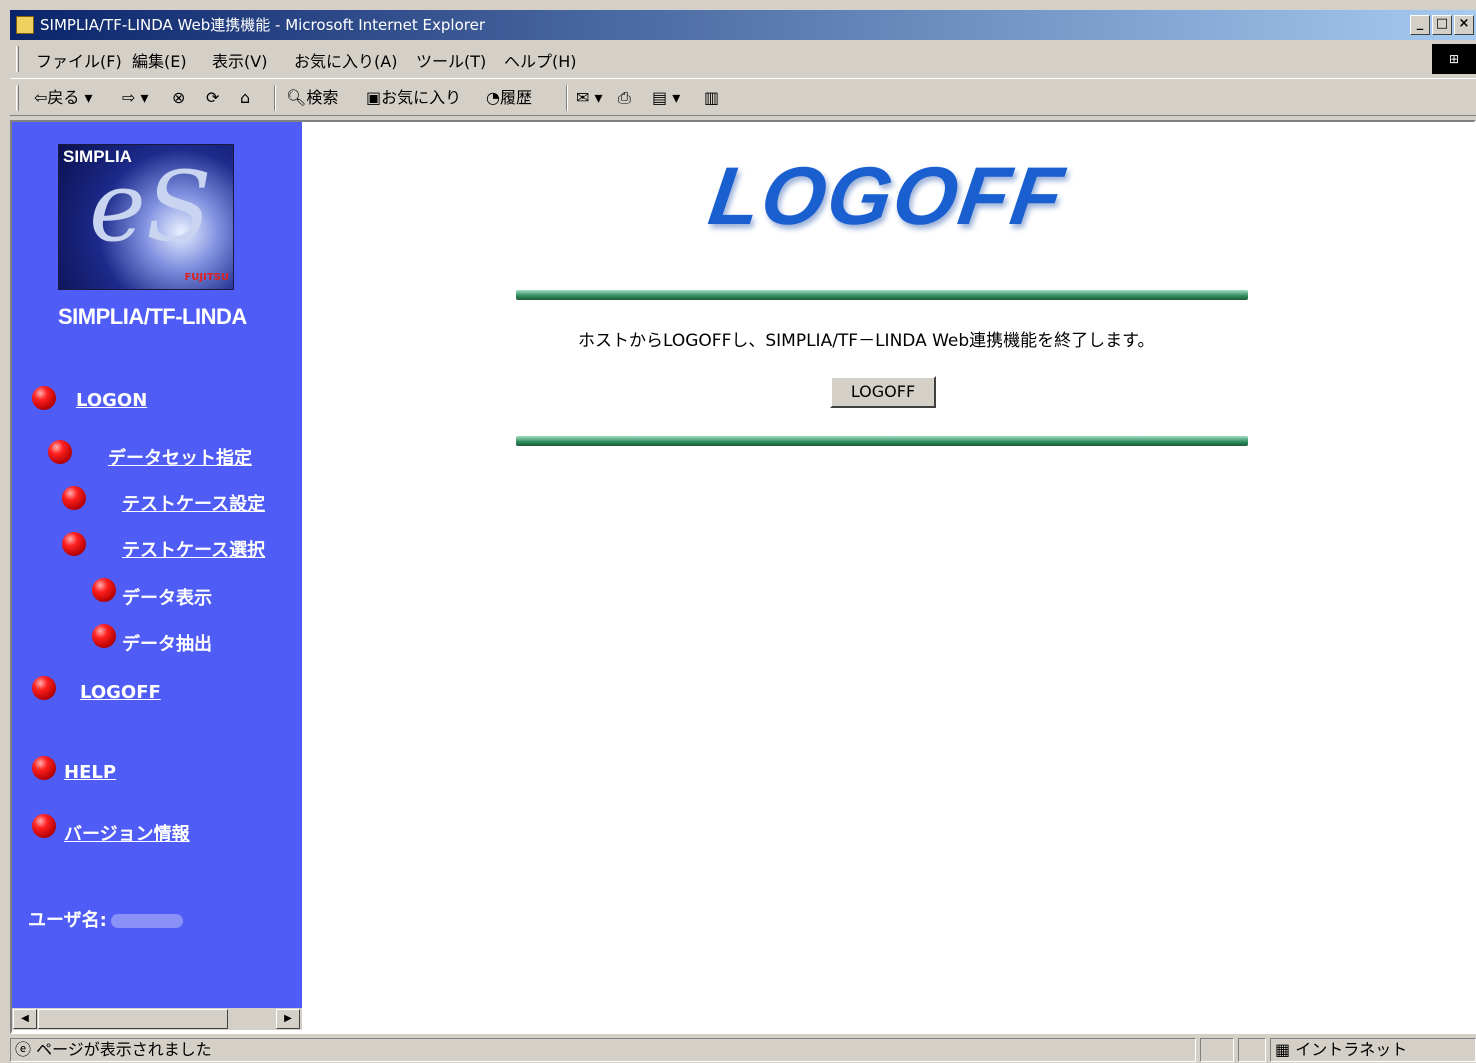  Describe the element at coordinates (79, 60) in the screenshot. I see `menu-file: ファイル(F)` at that location.